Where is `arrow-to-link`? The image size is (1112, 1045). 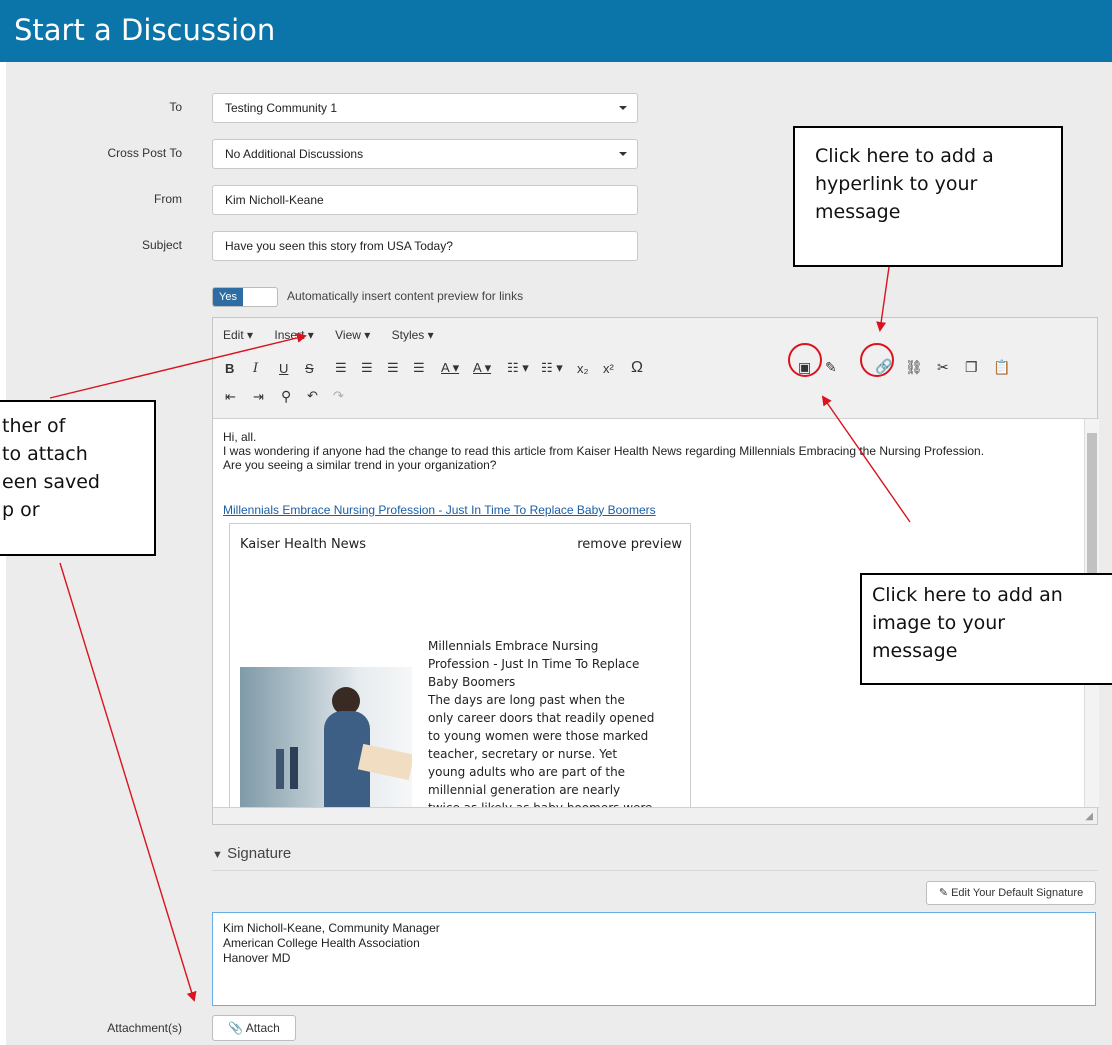
arrow-to-link is located at coordinates (883, 299).